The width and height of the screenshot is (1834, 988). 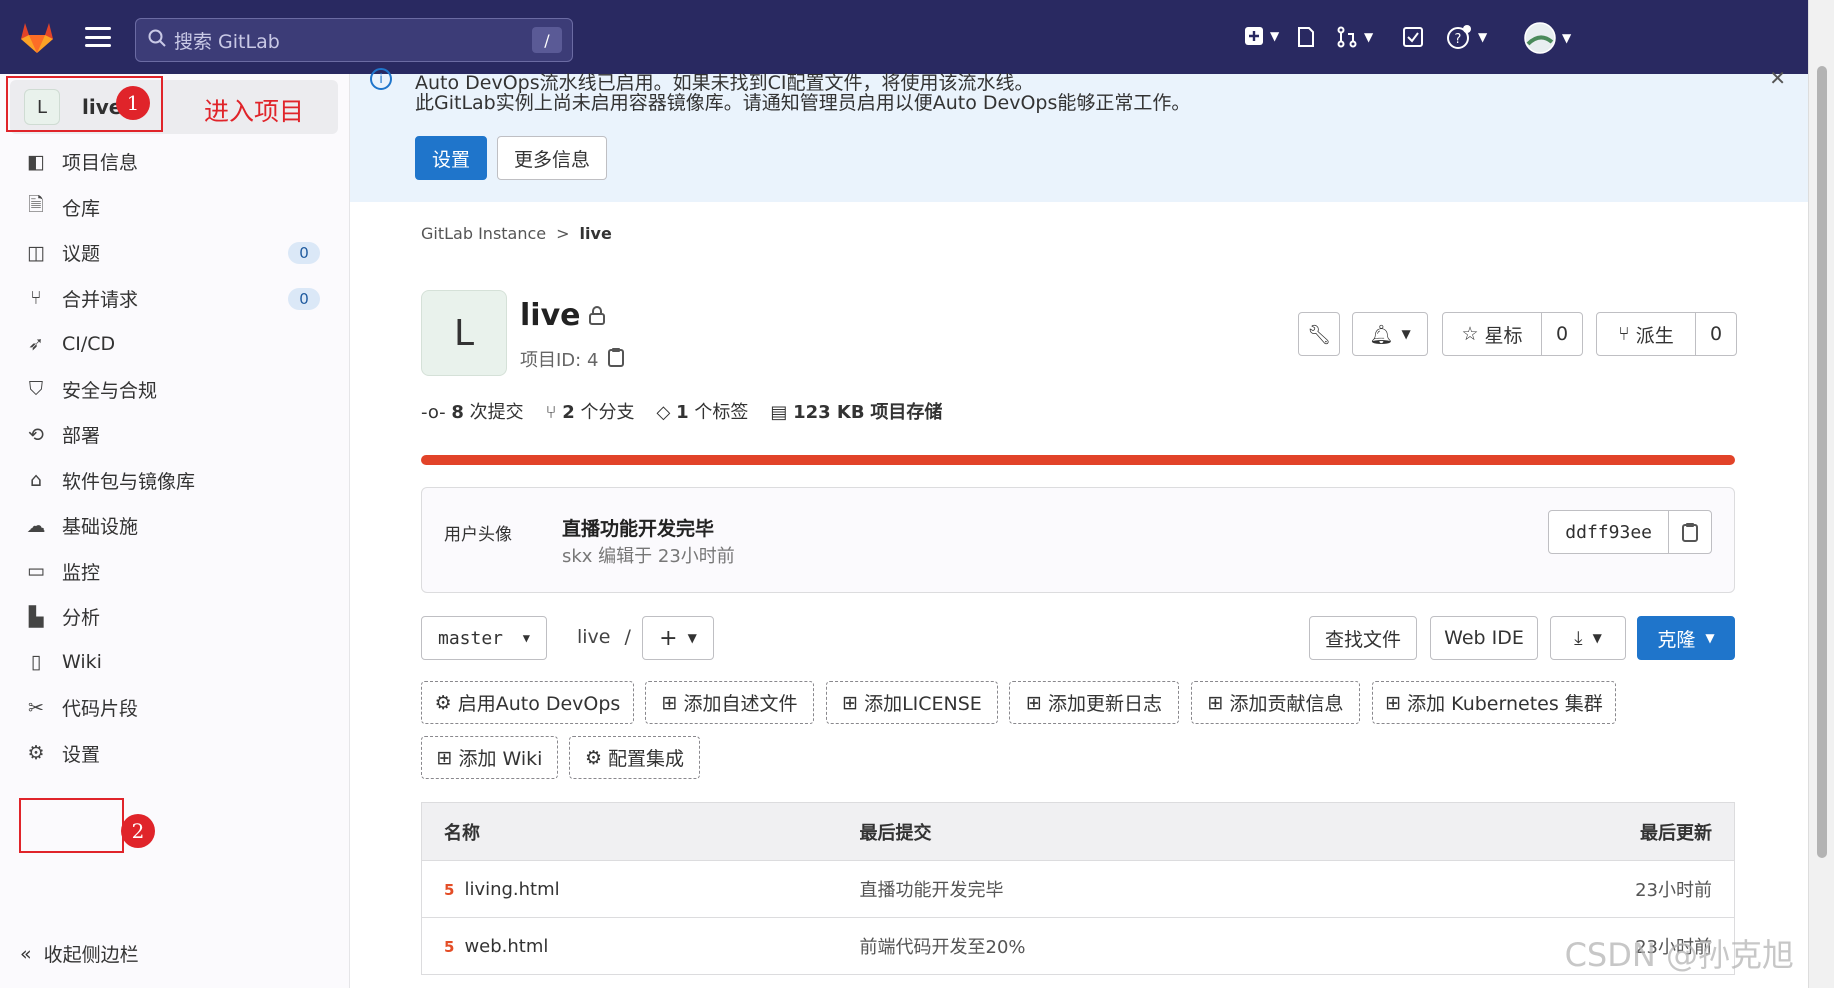 I want to click on sidebar-item-wiki: ▯ Wiki, so click(x=175, y=663).